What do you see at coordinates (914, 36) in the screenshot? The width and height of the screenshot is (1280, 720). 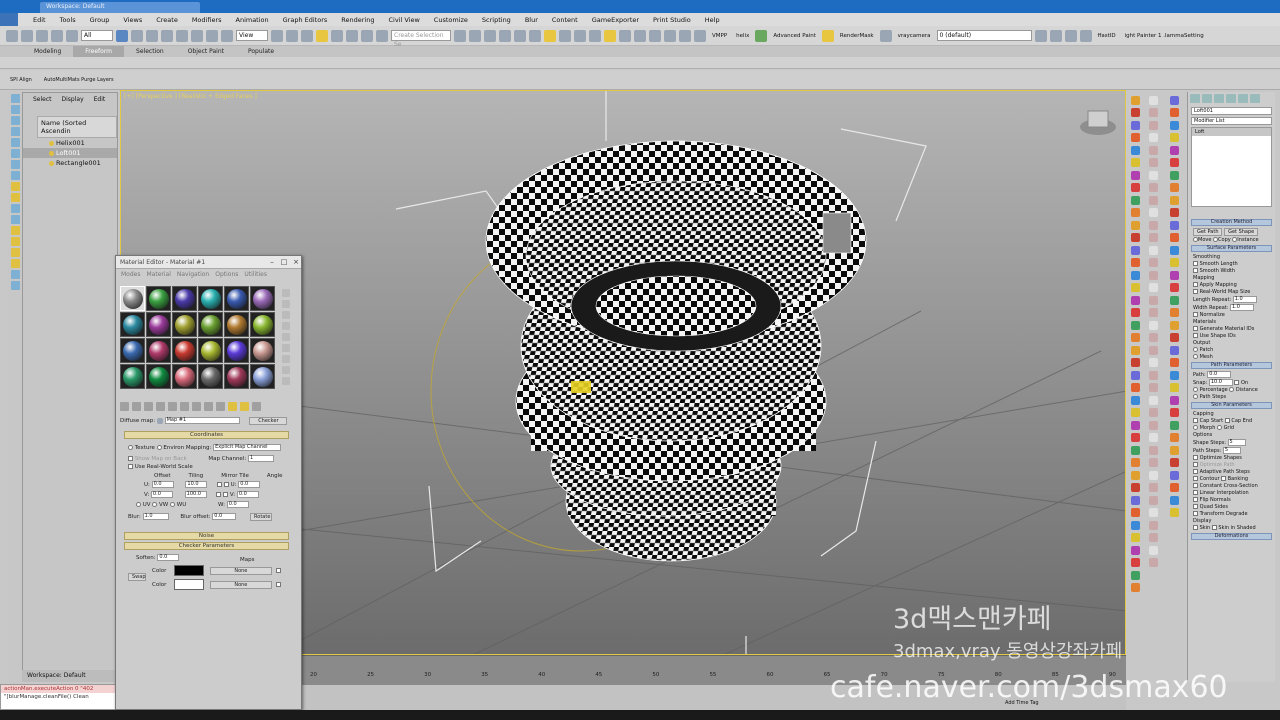 I see `vraycamera-button: vraycamera` at bounding box center [914, 36].